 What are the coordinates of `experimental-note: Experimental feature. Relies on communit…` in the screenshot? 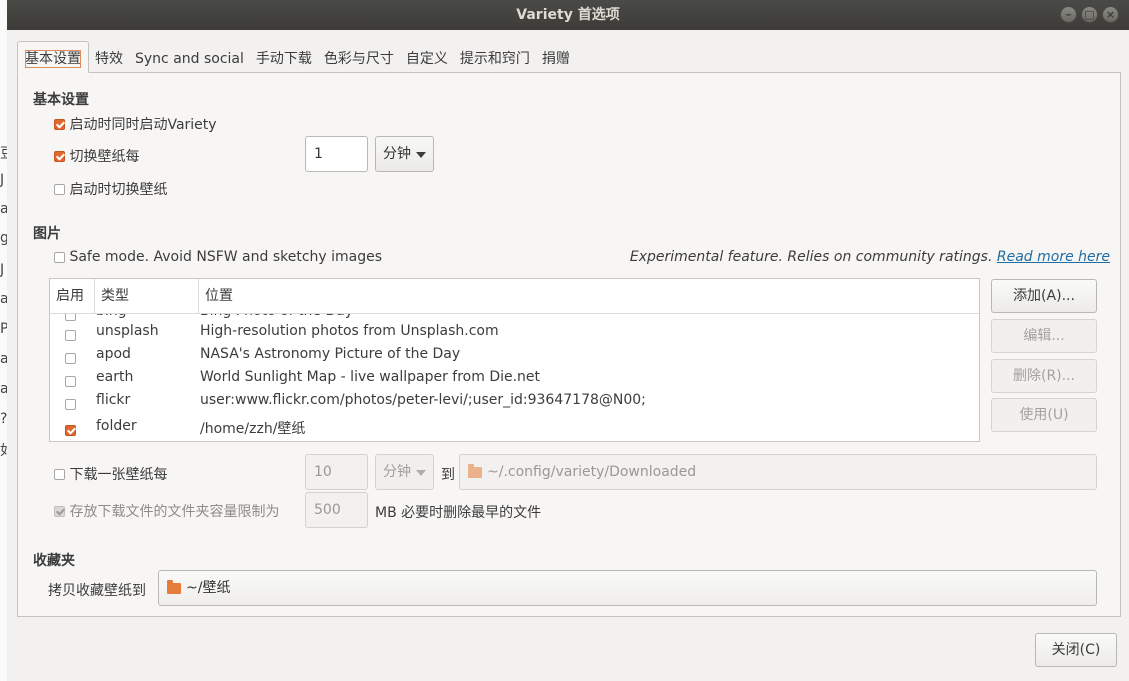 It's located at (870, 257).